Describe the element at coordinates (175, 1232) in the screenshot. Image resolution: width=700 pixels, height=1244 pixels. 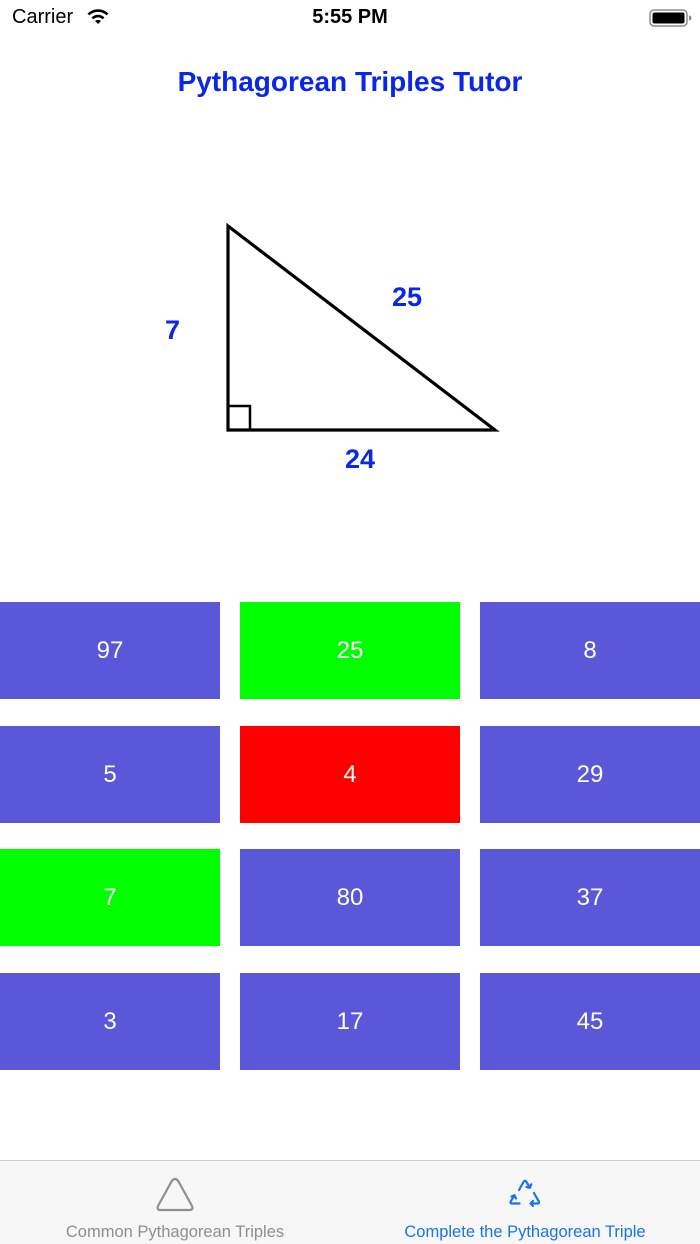
I see `tab-label: Common Pythagorean Triples` at that location.